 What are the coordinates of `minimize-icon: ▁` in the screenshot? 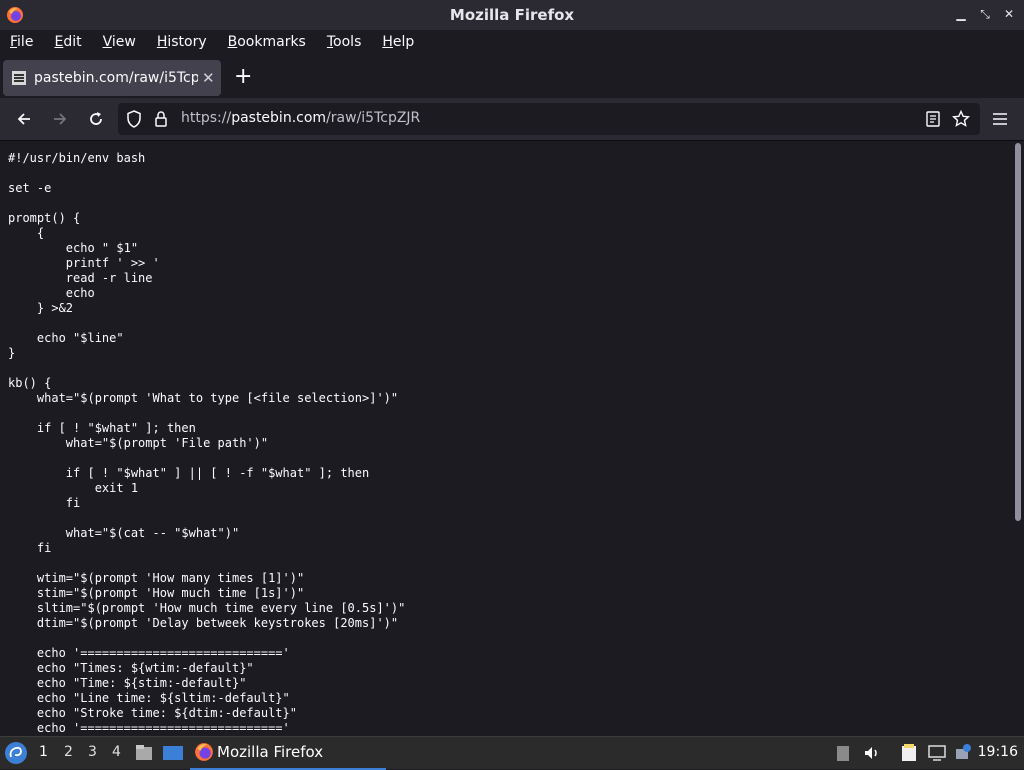 It's located at (961, 14).